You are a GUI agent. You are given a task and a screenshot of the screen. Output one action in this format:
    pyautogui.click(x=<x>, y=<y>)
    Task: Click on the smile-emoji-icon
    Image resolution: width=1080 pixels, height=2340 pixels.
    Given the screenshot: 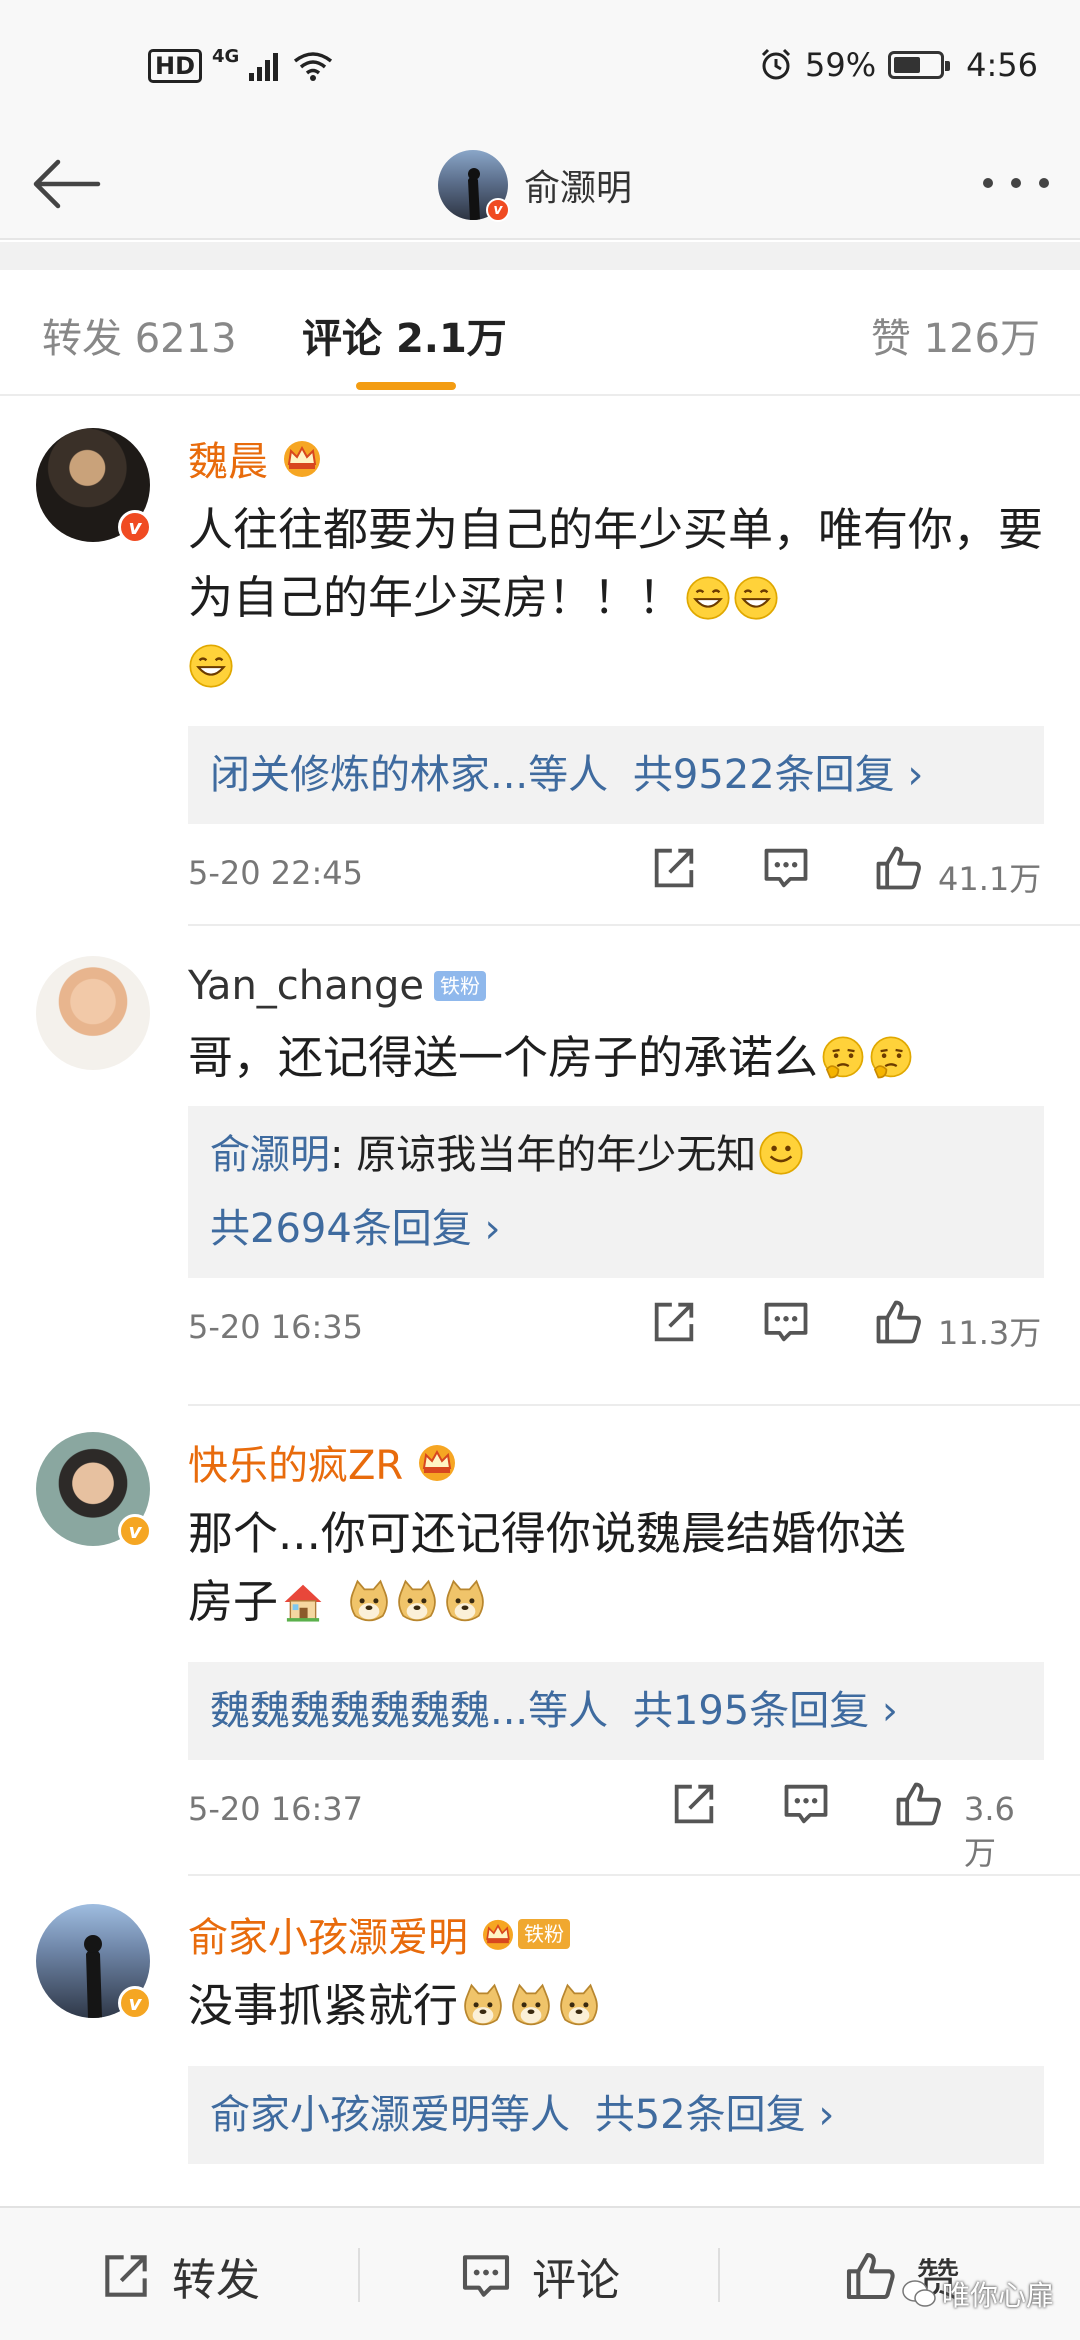 What is the action you would take?
    pyautogui.click(x=781, y=1153)
    